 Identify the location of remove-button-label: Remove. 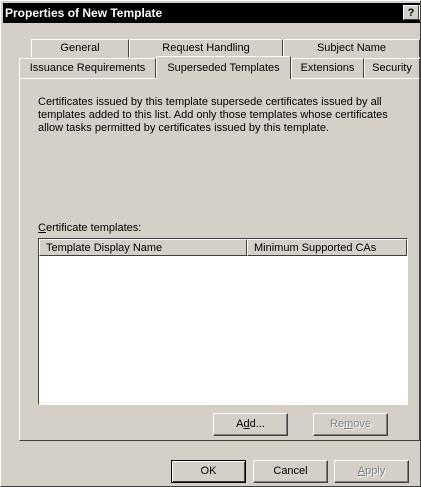
(350, 424).